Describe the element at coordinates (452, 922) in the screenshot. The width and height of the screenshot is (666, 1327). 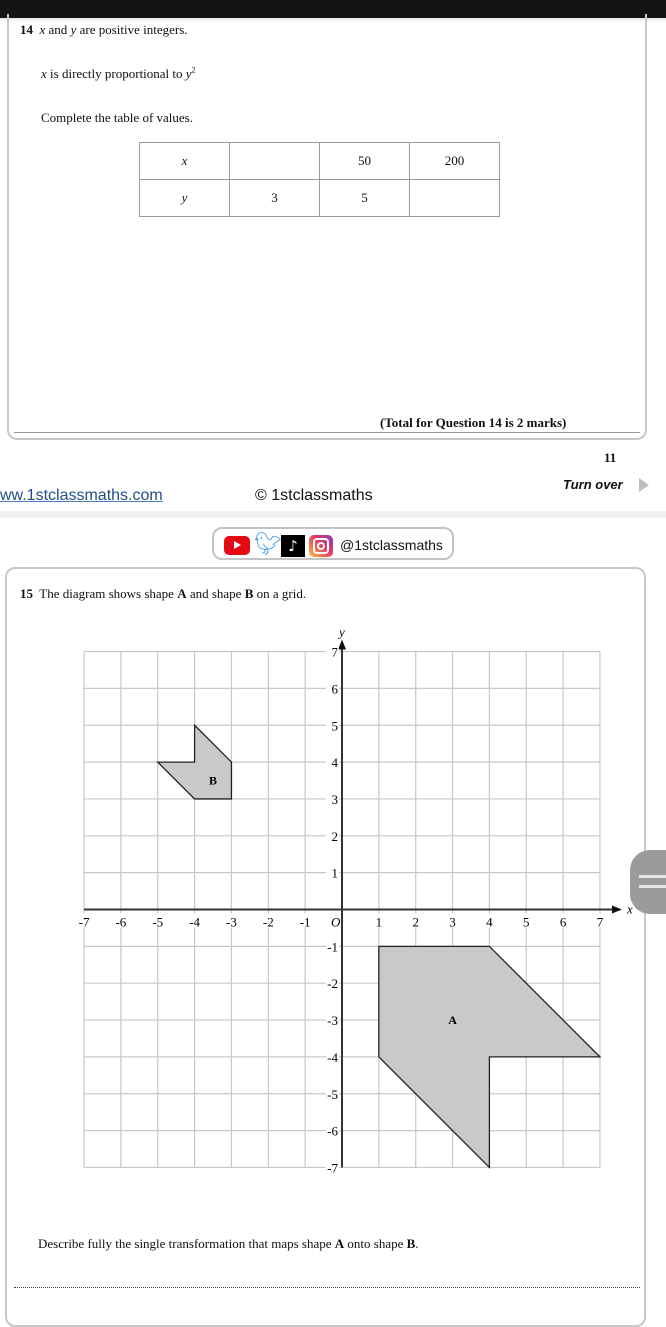
I see `x-tick-label: 3` at that location.